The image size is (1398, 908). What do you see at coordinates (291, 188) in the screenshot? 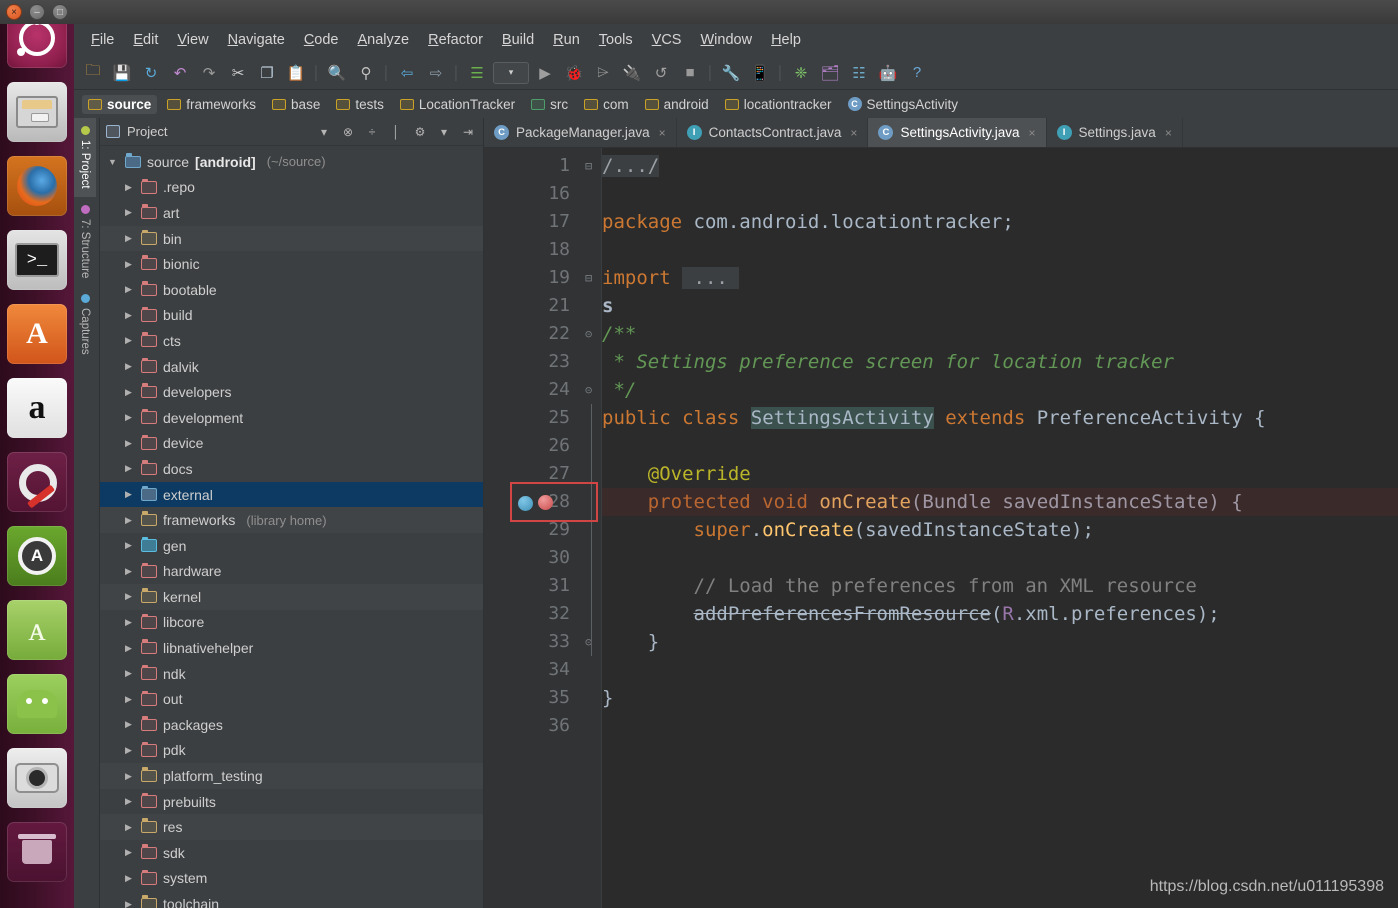
I see `tree-item-repo: ▶ .repo` at bounding box center [291, 188].